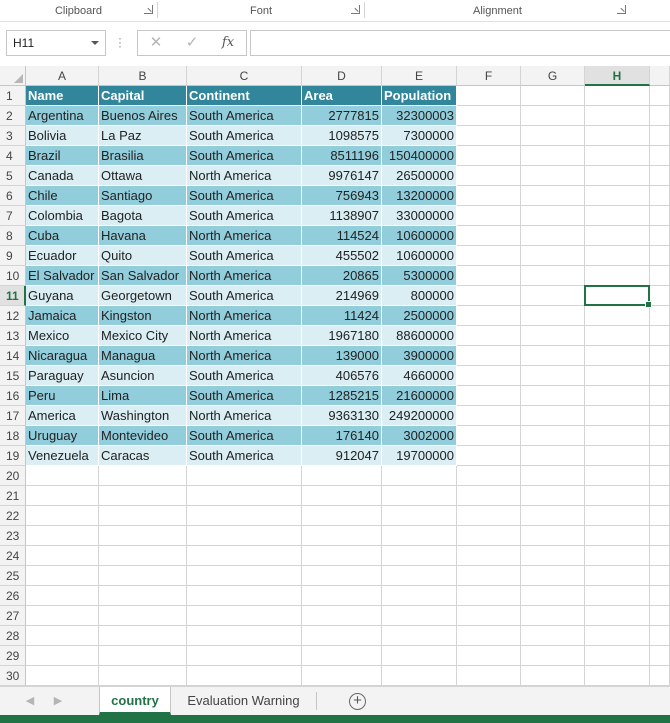 The image size is (670, 723). What do you see at coordinates (13, 616) in the screenshot?
I see `row-header-27: 27` at bounding box center [13, 616].